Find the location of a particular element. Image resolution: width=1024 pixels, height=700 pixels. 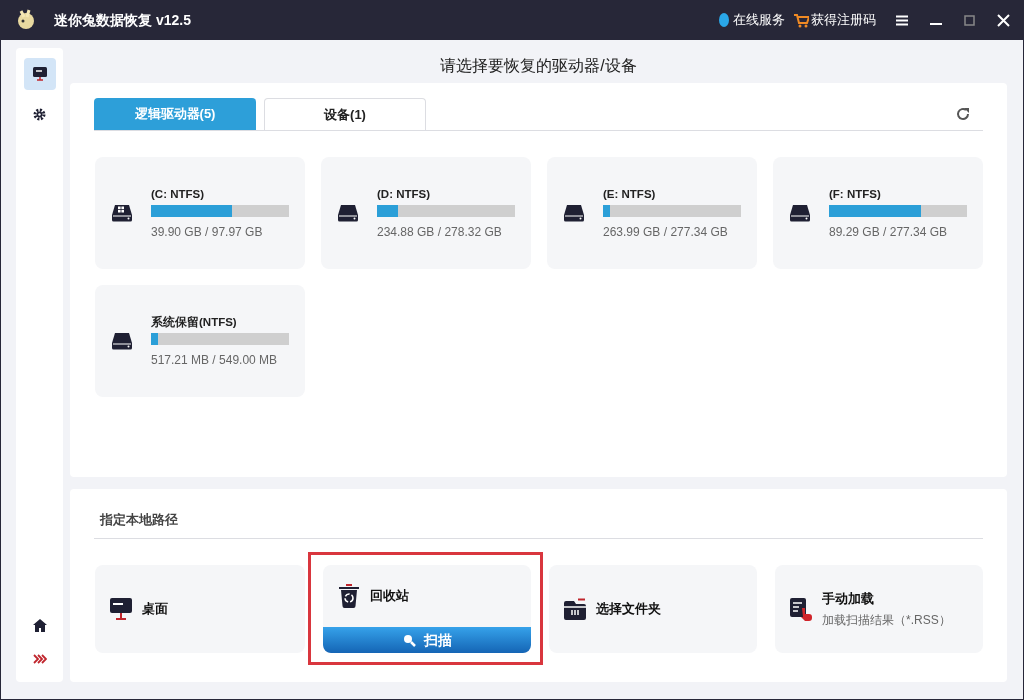

drive-size: 39.90 GB / 97.97 GB is located at coordinates (207, 232).